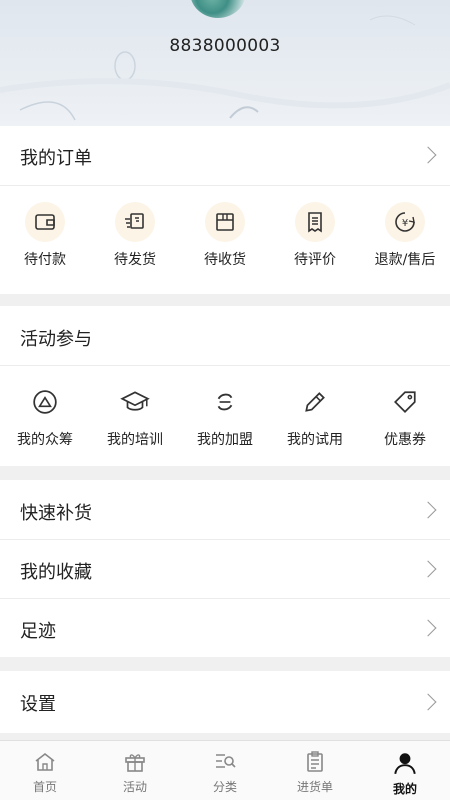  I want to click on tab-label: 活动, so click(134, 787).